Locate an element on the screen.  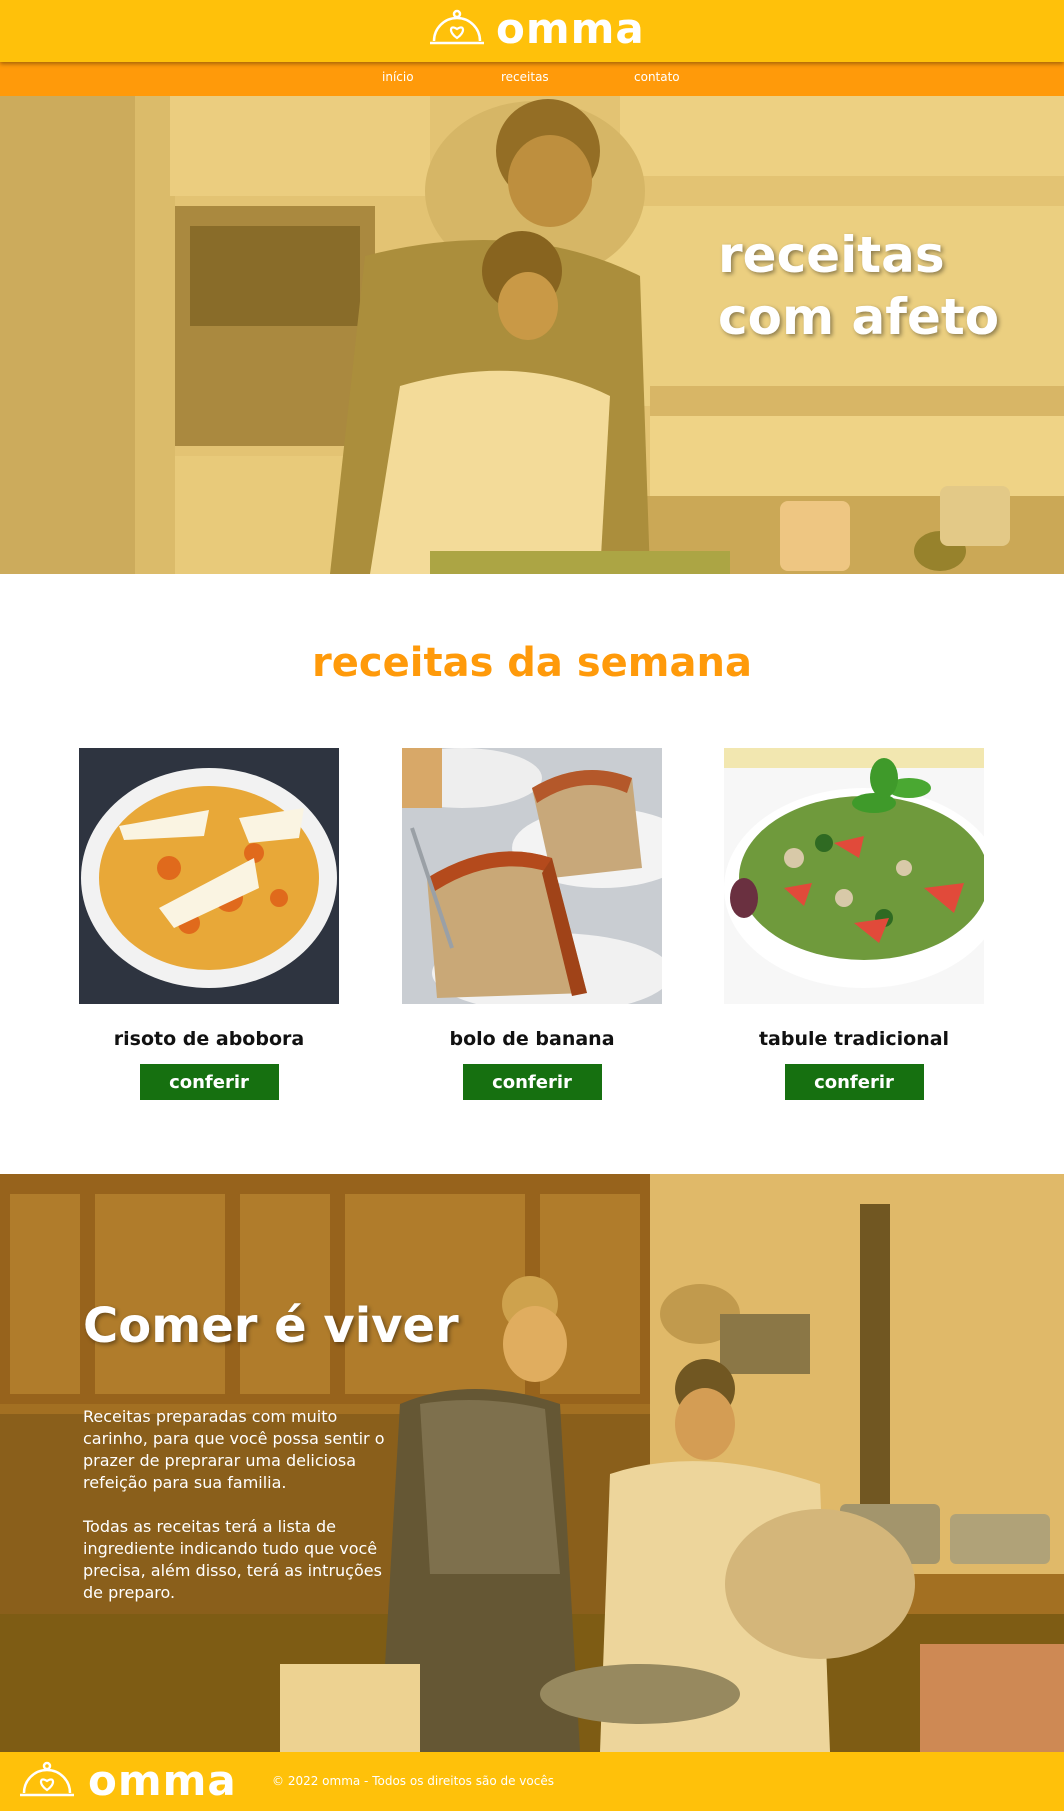
main-nav: início receitas contato is located at coordinates (532, 79).